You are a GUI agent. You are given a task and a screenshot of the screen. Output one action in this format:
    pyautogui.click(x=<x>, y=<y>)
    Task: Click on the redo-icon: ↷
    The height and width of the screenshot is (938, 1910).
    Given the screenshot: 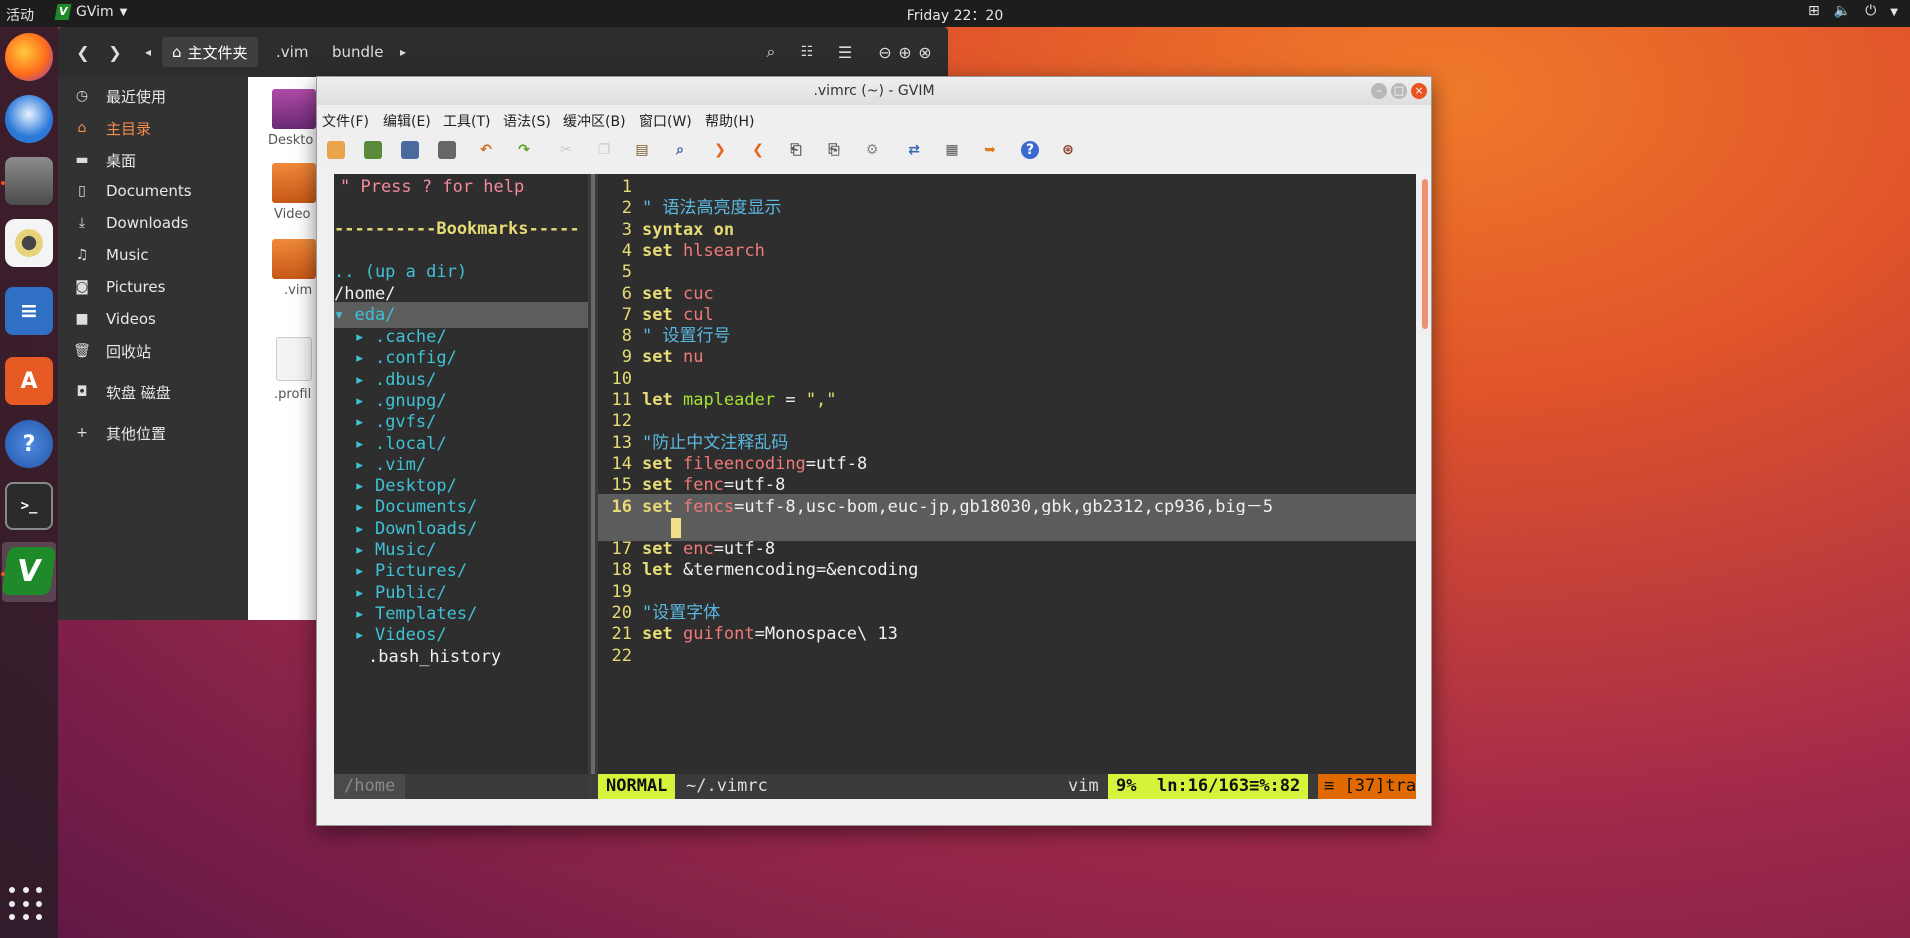 What is the action you would take?
    pyautogui.click(x=524, y=150)
    